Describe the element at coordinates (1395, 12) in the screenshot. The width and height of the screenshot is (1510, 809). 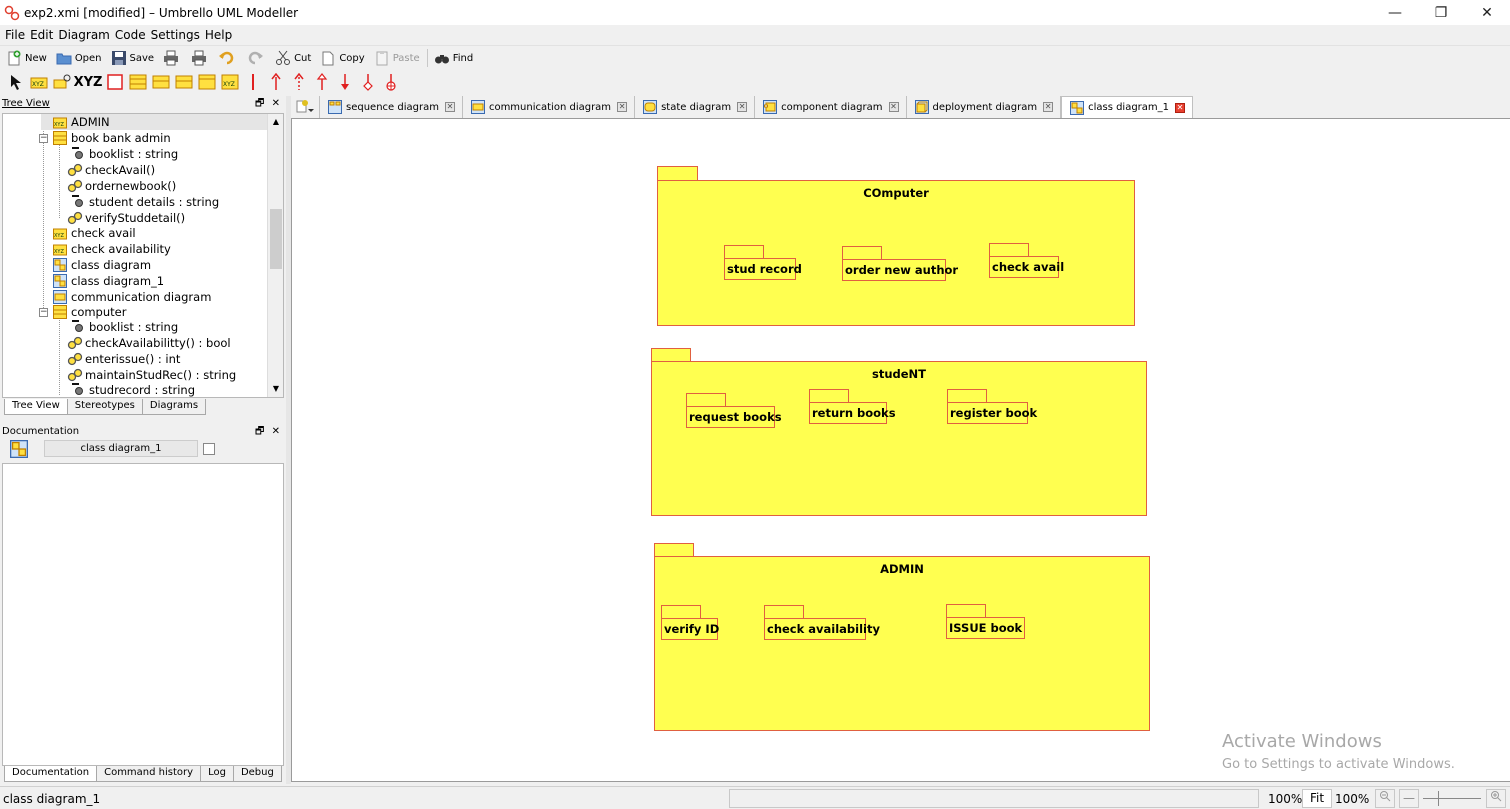
I see `minimize-button: —` at that location.